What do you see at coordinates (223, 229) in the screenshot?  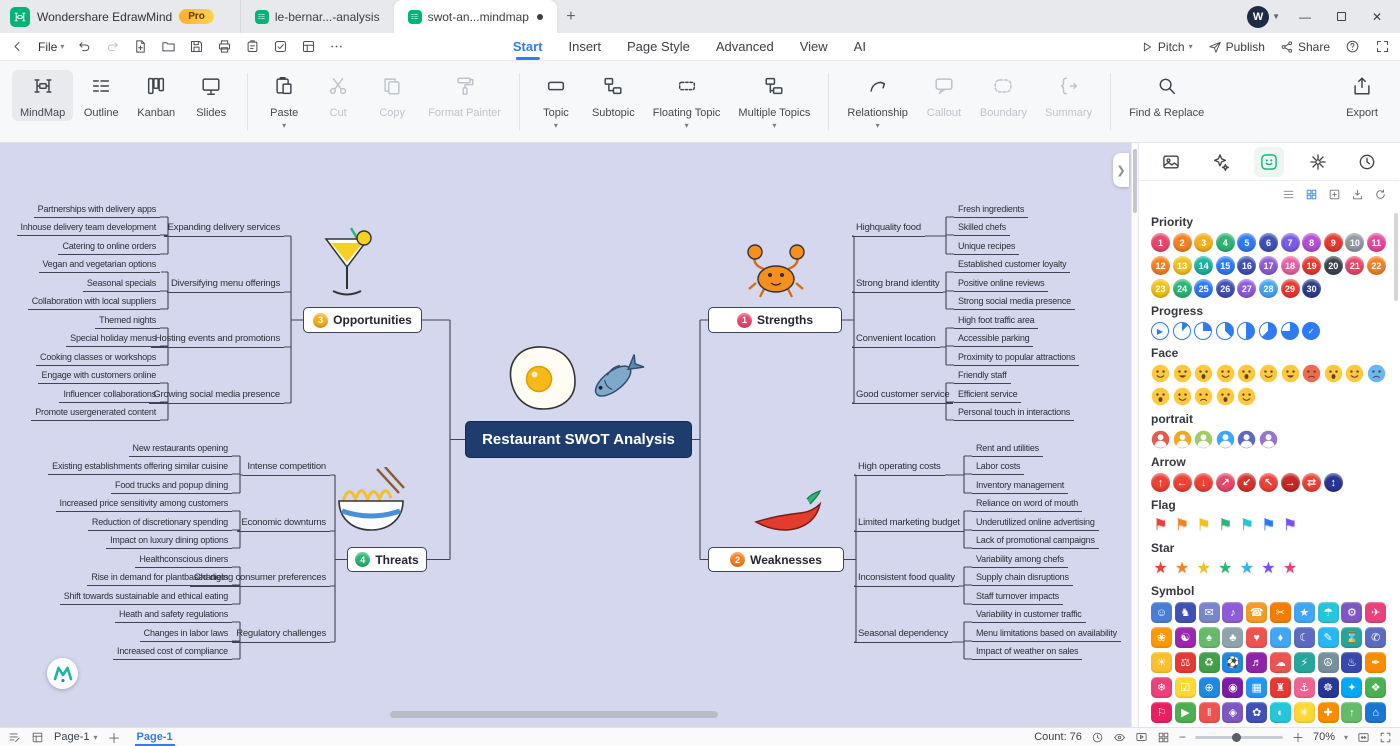 I see `subtopic: Expanding delivery services` at bounding box center [223, 229].